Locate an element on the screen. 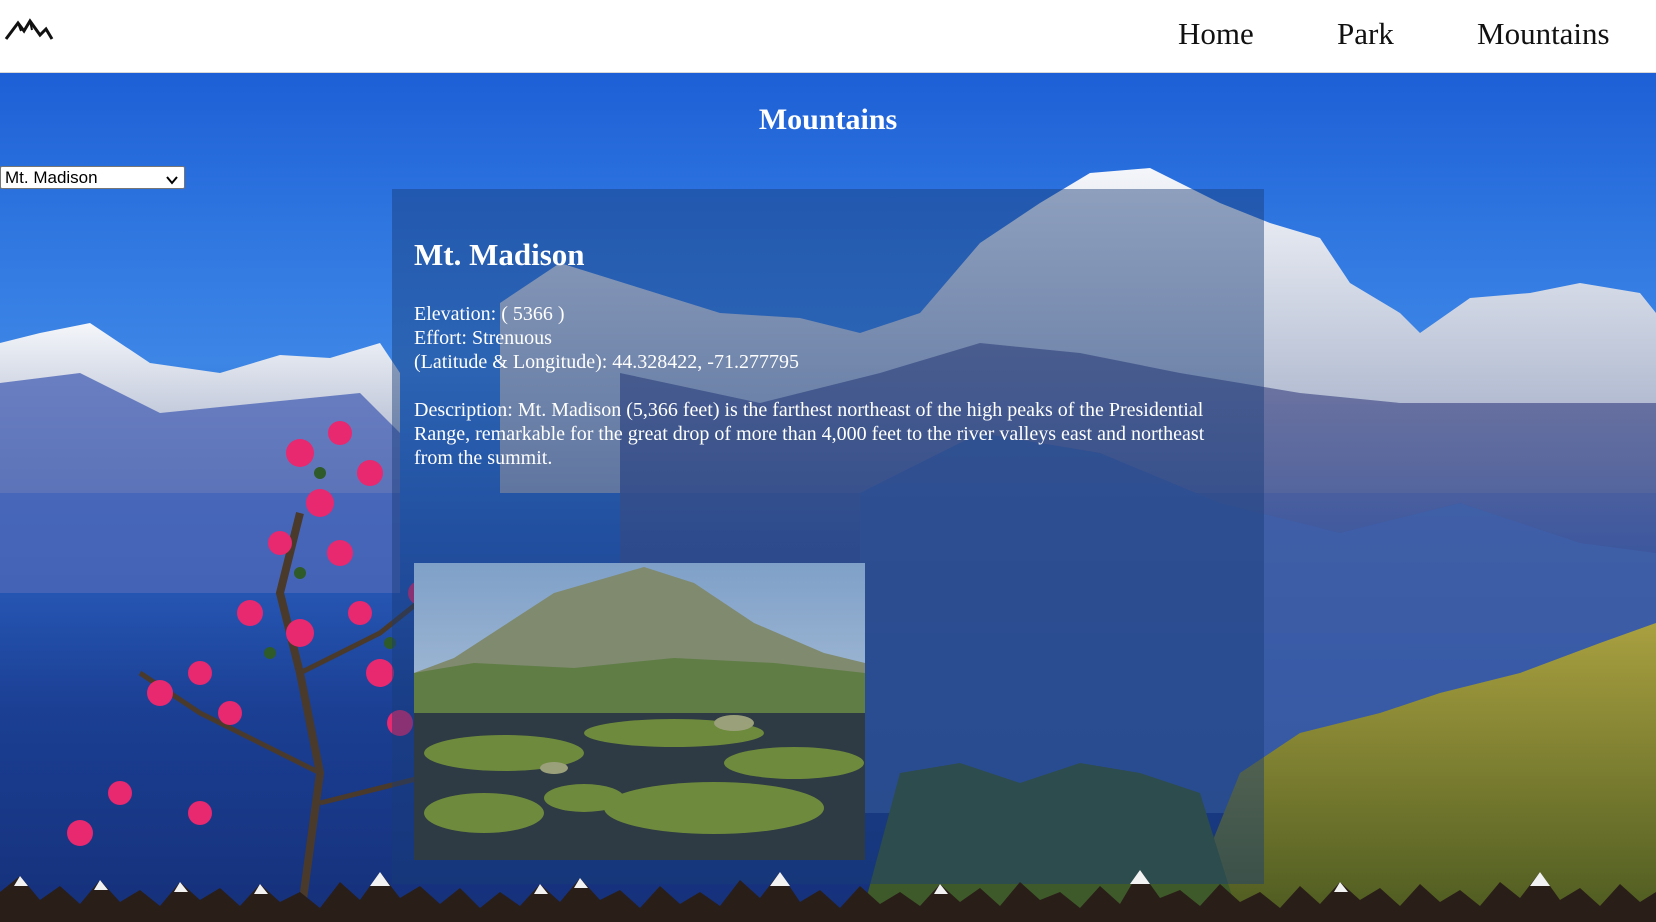 The height and width of the screenshot is (922, 1656). elevation-text: Elevation: ( 5366 ) is located at coordinates (489, 314).